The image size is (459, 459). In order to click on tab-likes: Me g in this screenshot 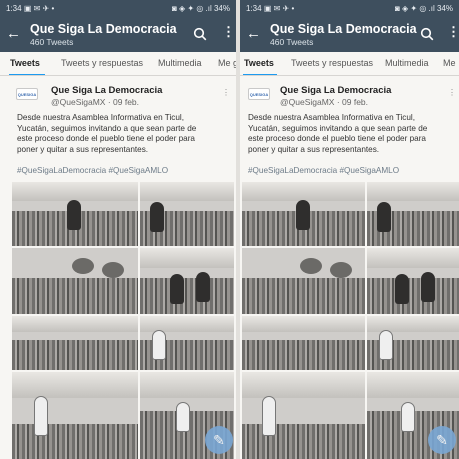, I will do `click(227, 63)`.